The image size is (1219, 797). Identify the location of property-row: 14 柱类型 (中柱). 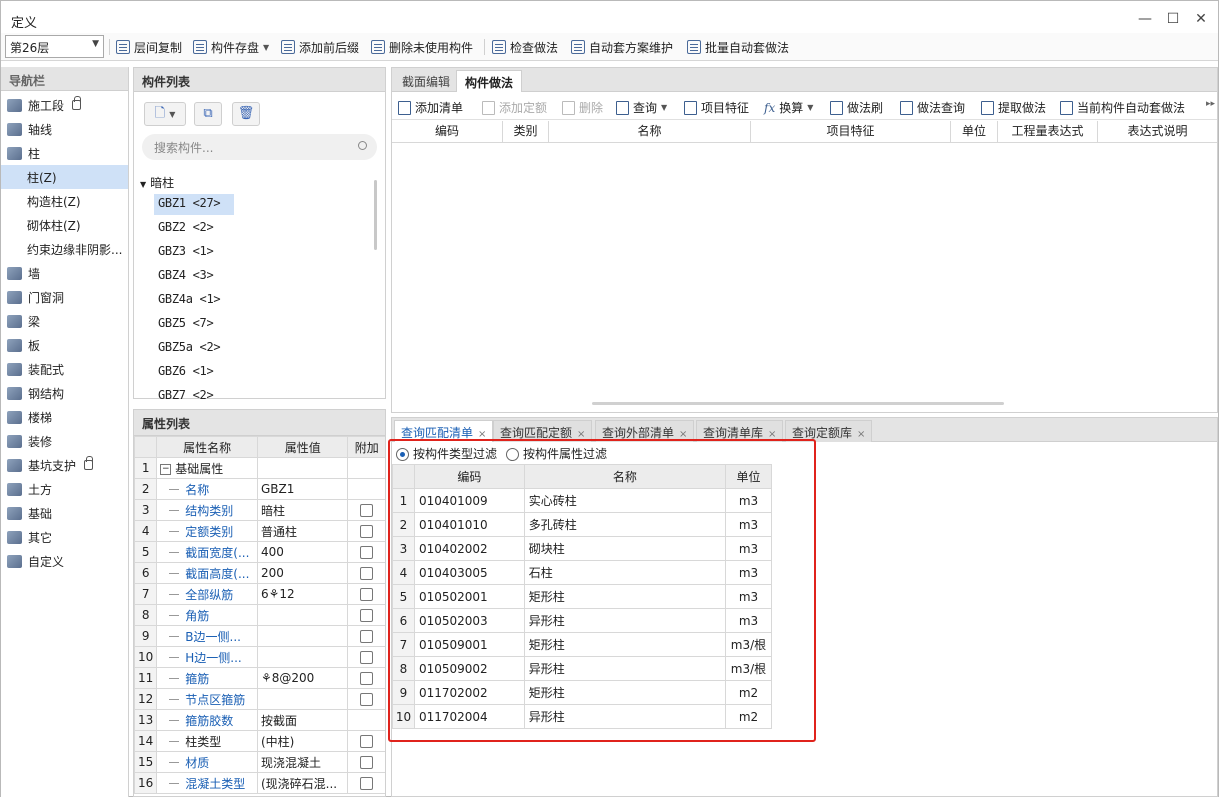
(259, 741).